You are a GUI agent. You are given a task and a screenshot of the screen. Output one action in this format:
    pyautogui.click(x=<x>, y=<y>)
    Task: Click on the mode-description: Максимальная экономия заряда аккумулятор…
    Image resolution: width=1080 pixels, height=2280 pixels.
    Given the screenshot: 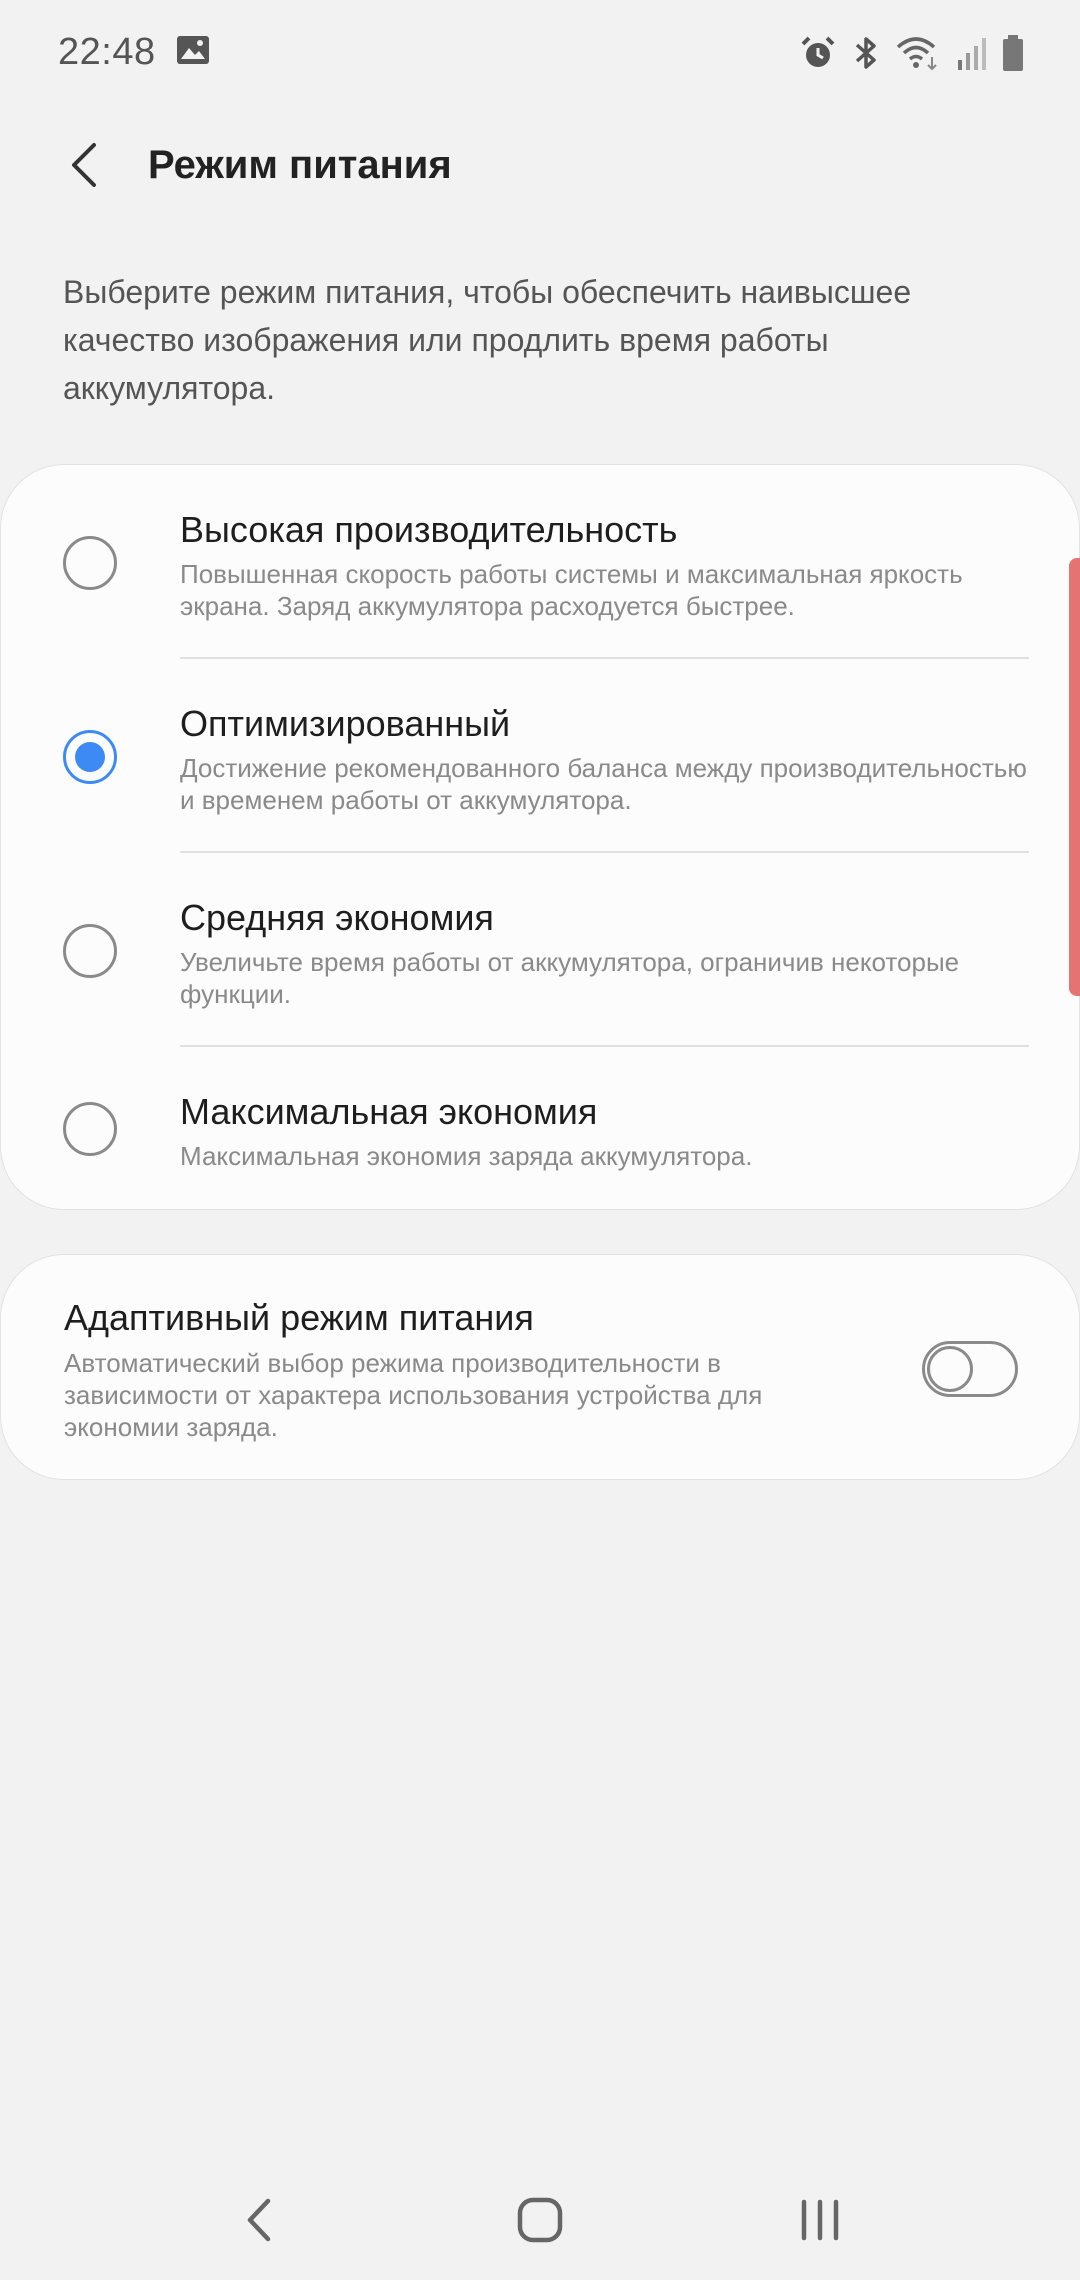 What is the action you would take?
    pyautogui.click(x=466, y=1156)
    